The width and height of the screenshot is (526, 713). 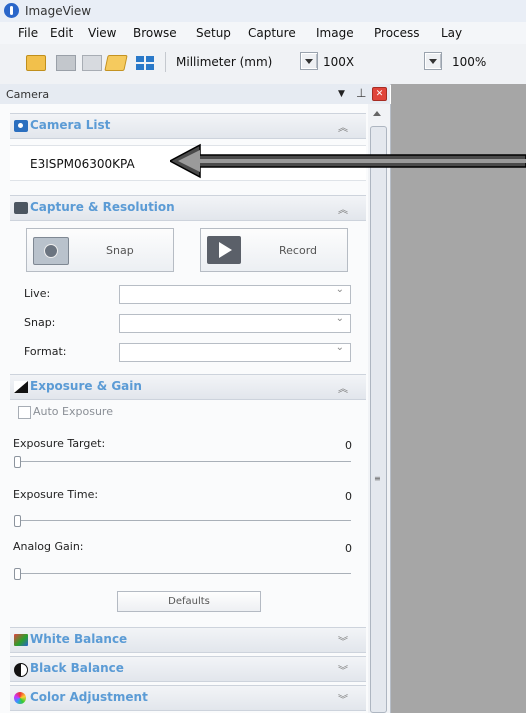 What do you see at coordinates (235, 294) in the screenshot?
I see `live-resolution-select` at bounding box center [235, 294].